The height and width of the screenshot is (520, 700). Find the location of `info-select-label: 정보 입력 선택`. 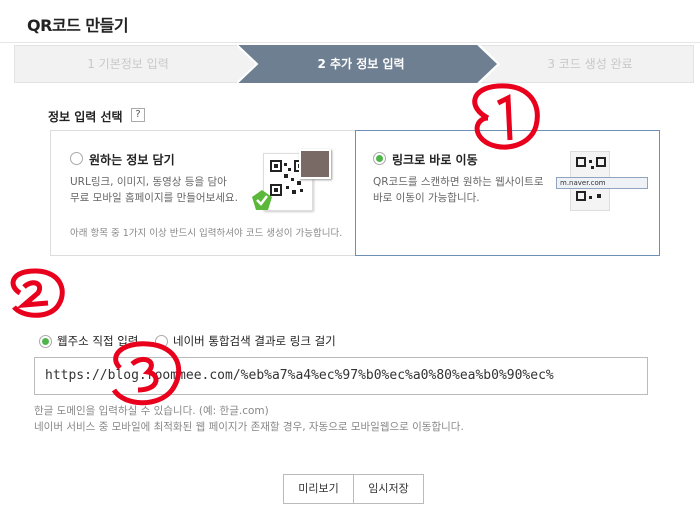

info-select-label: 정보 입력 선택 is located at coordinates (85, 117).